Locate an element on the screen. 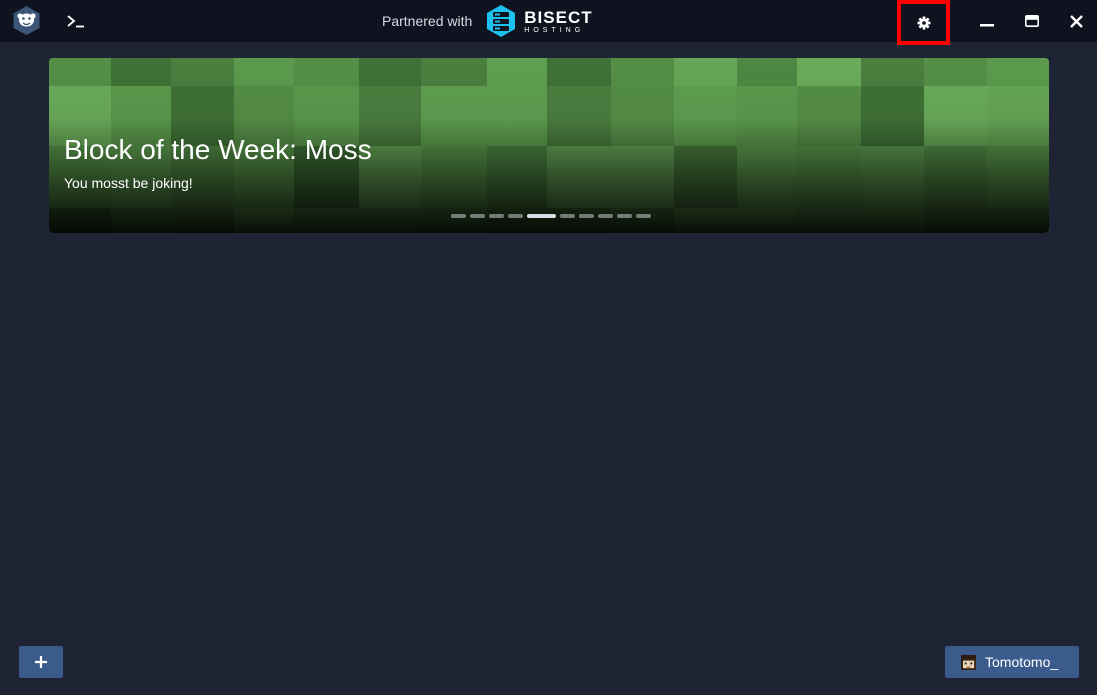 The image size is (1097, 695). terminal-icon is located at coordinates (75, 21).